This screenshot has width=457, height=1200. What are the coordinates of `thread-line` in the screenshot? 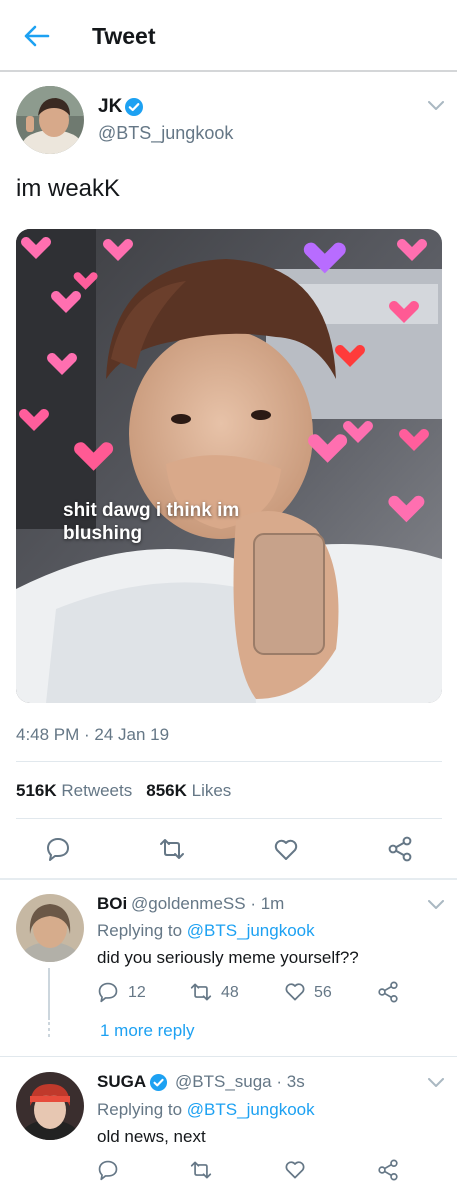 It's located at (49, 994).